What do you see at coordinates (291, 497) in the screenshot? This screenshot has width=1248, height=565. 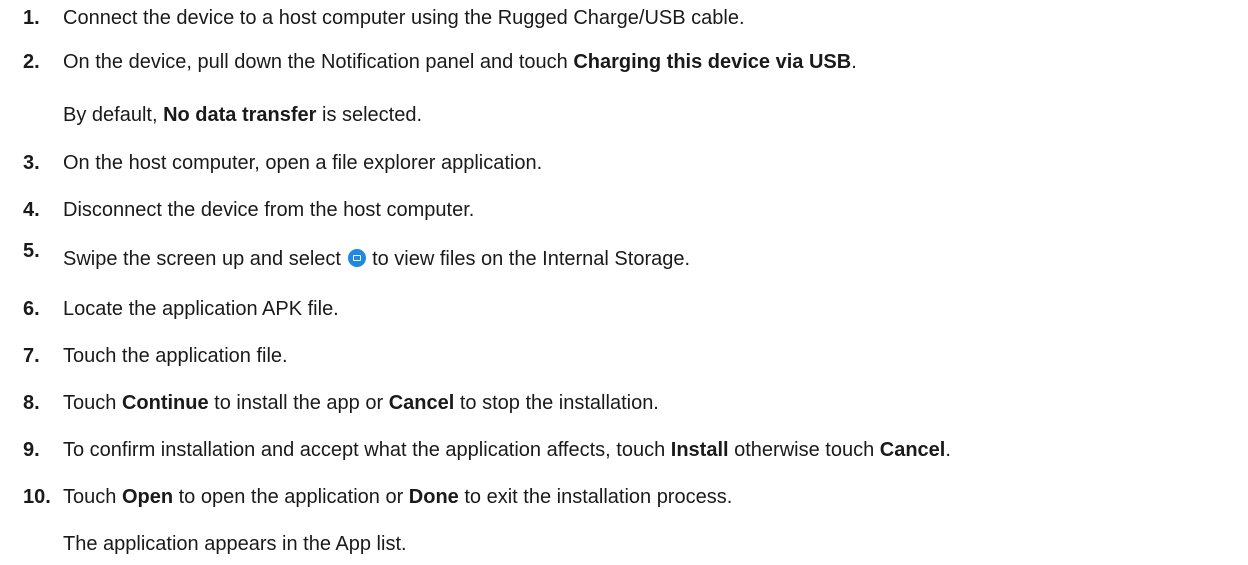 I see `step-text-part: to open the application or` at bounding box center [291, 497].